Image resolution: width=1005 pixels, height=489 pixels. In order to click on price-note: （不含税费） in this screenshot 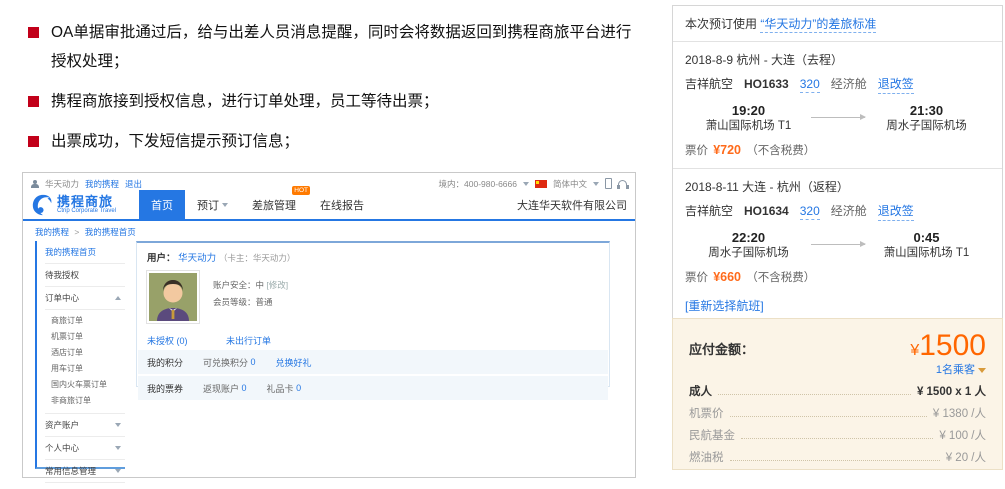, I will do `click(781, 151)`.